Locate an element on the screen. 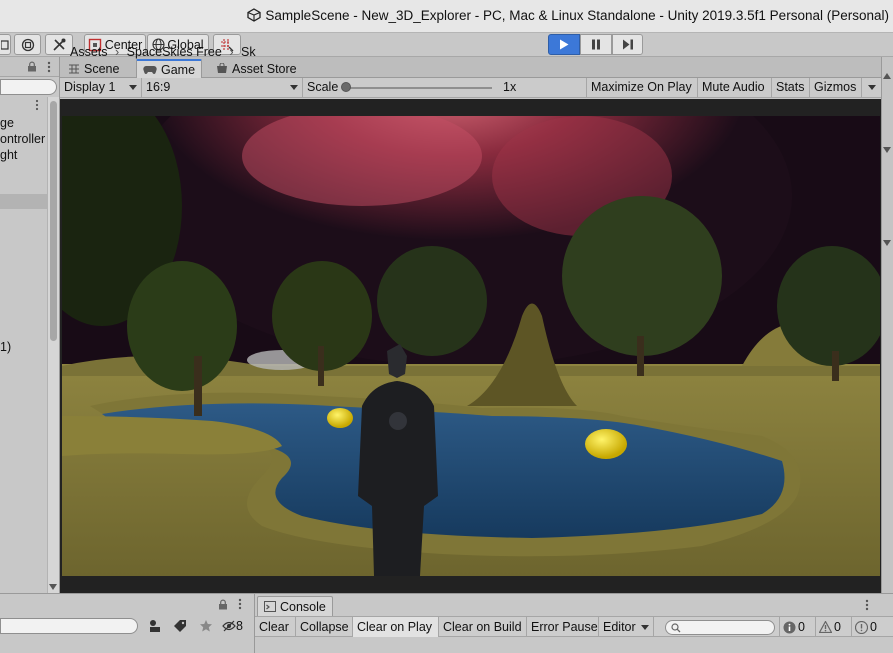  transform-tool-icon is located at coordinates (27, 44).